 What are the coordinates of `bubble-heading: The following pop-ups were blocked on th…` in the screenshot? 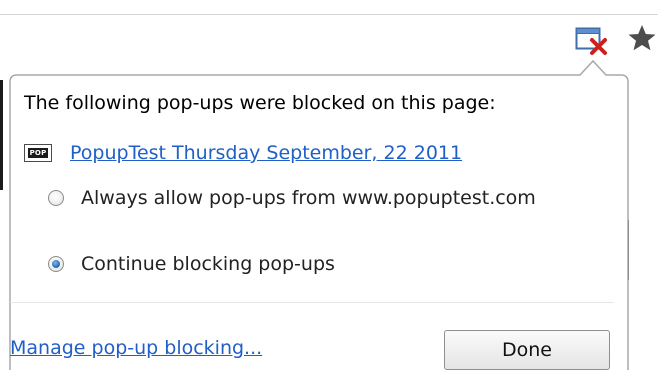 It's located at (260, 103).